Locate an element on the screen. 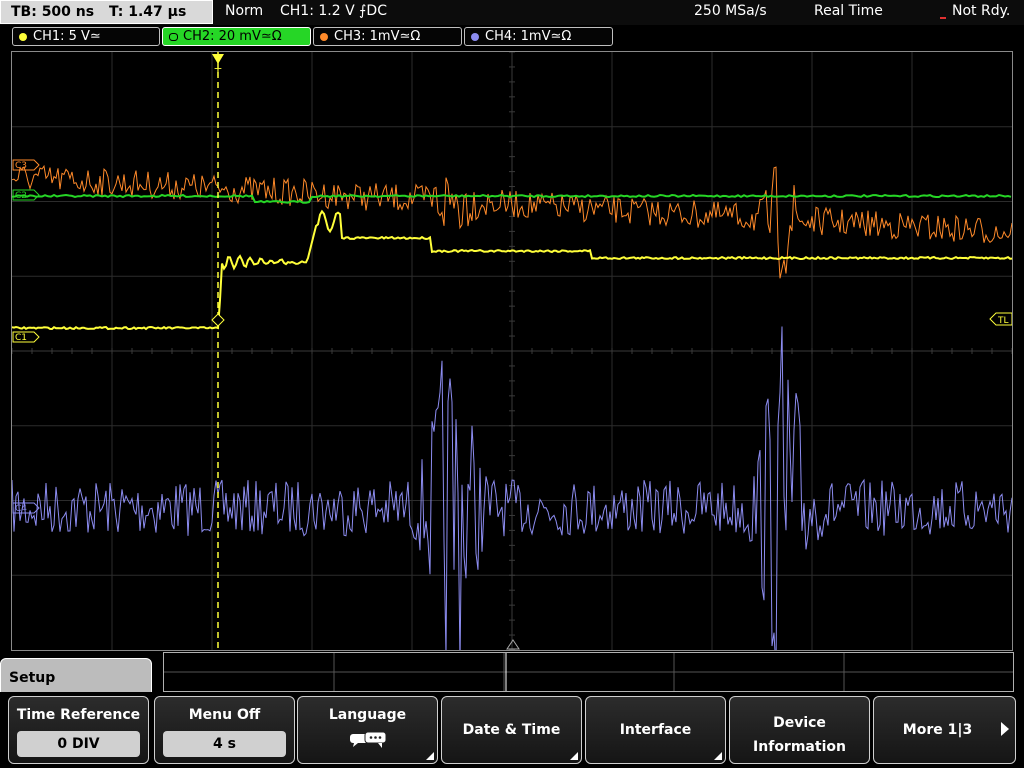 Image resolution: width=1024 pixels, height=768 pixels. zoom-overview is located at coordinates (588, 672).